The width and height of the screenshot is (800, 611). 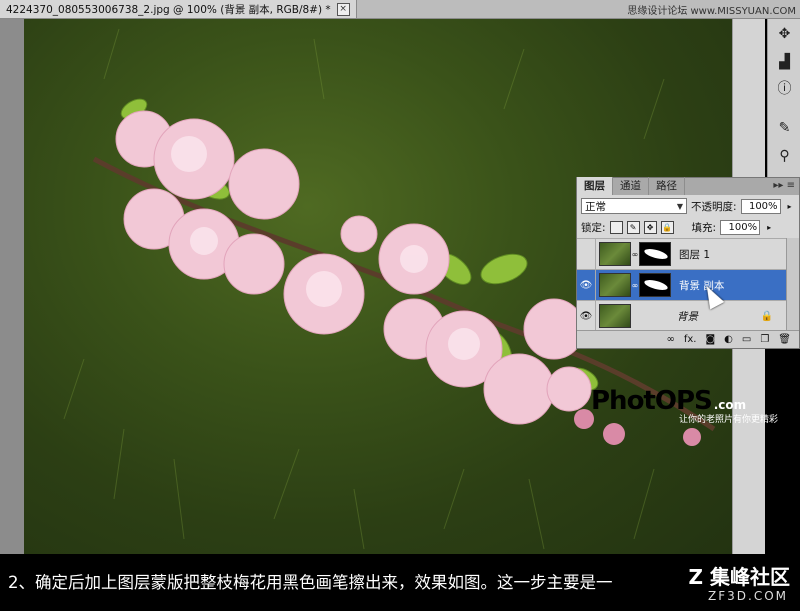 I want to click on histogram-icon: ▟, so click(x=784, y=61).